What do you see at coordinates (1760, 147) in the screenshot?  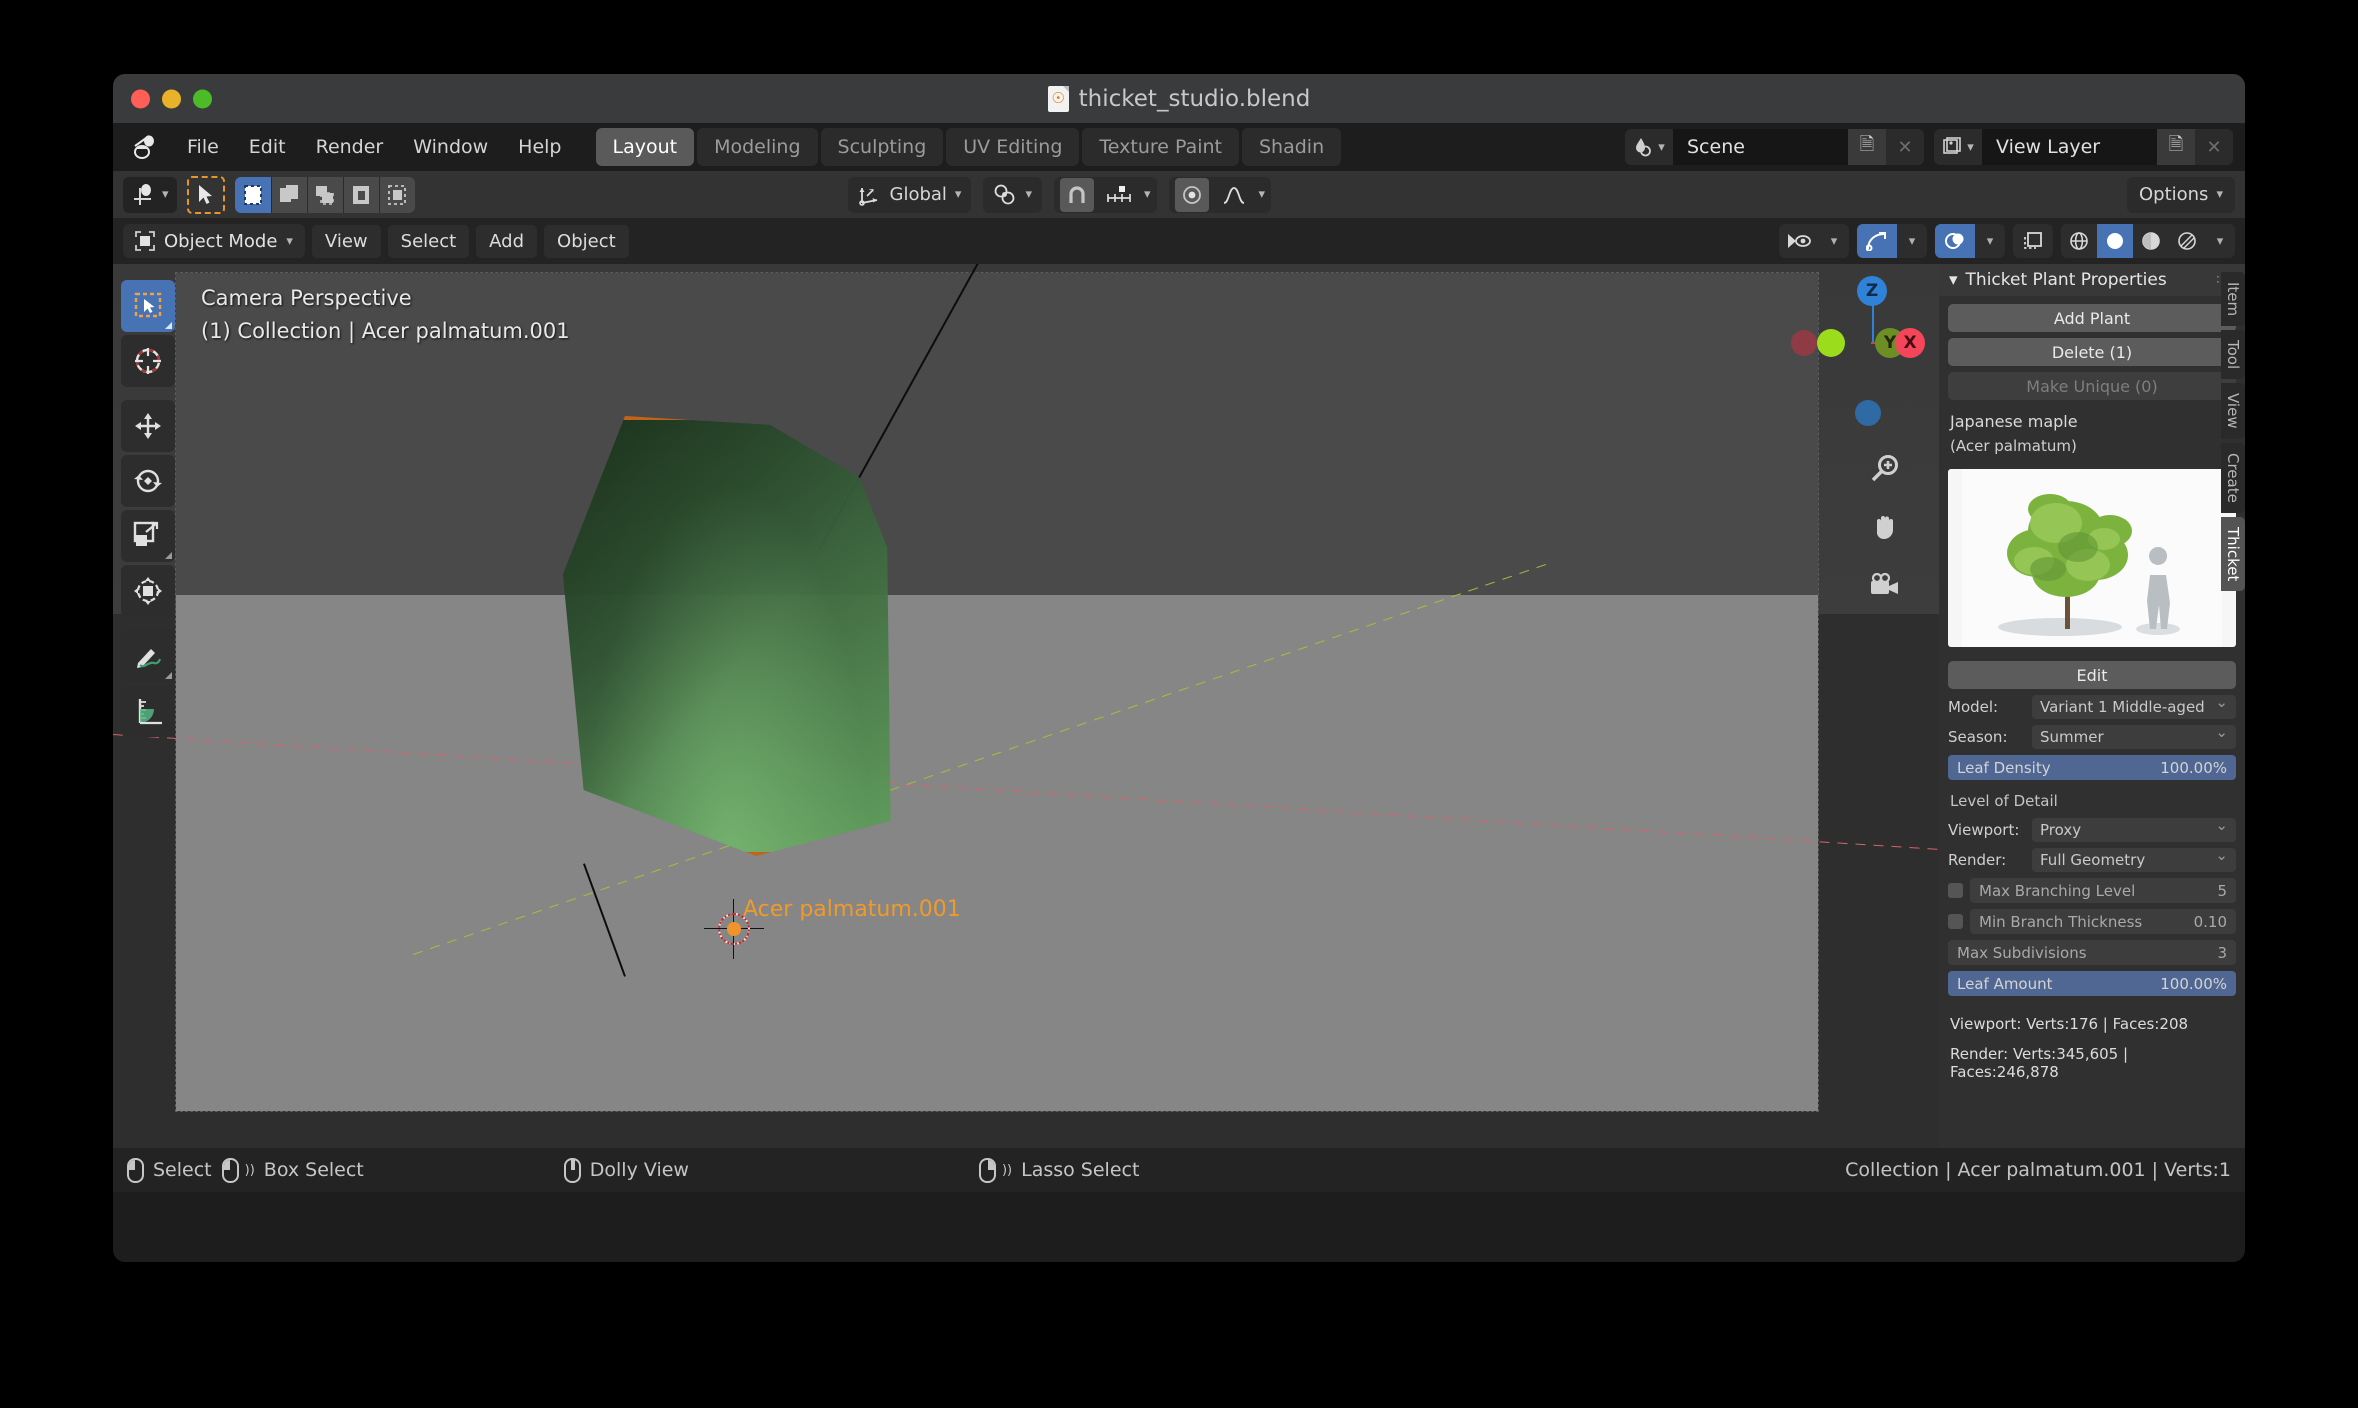 I see `scene-name: Scene` at bounding box center [1760, 147].